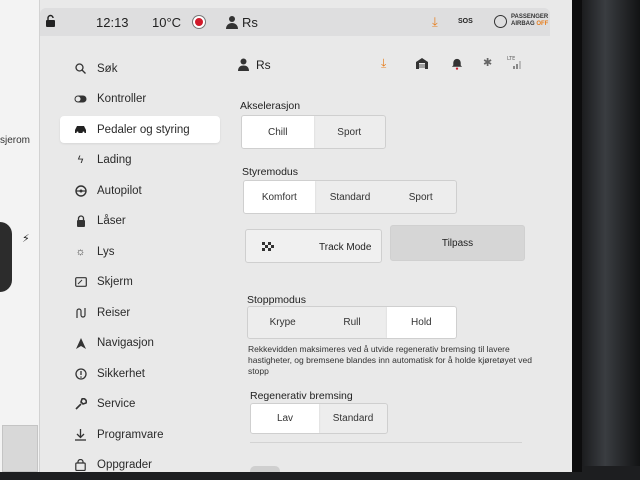 This screenshot has width=640, height=480. What do you see at coordinates (523, 24) in the screenshot?
I see `airbag-line2: AIRBAG` at bounding box center [523, 24].